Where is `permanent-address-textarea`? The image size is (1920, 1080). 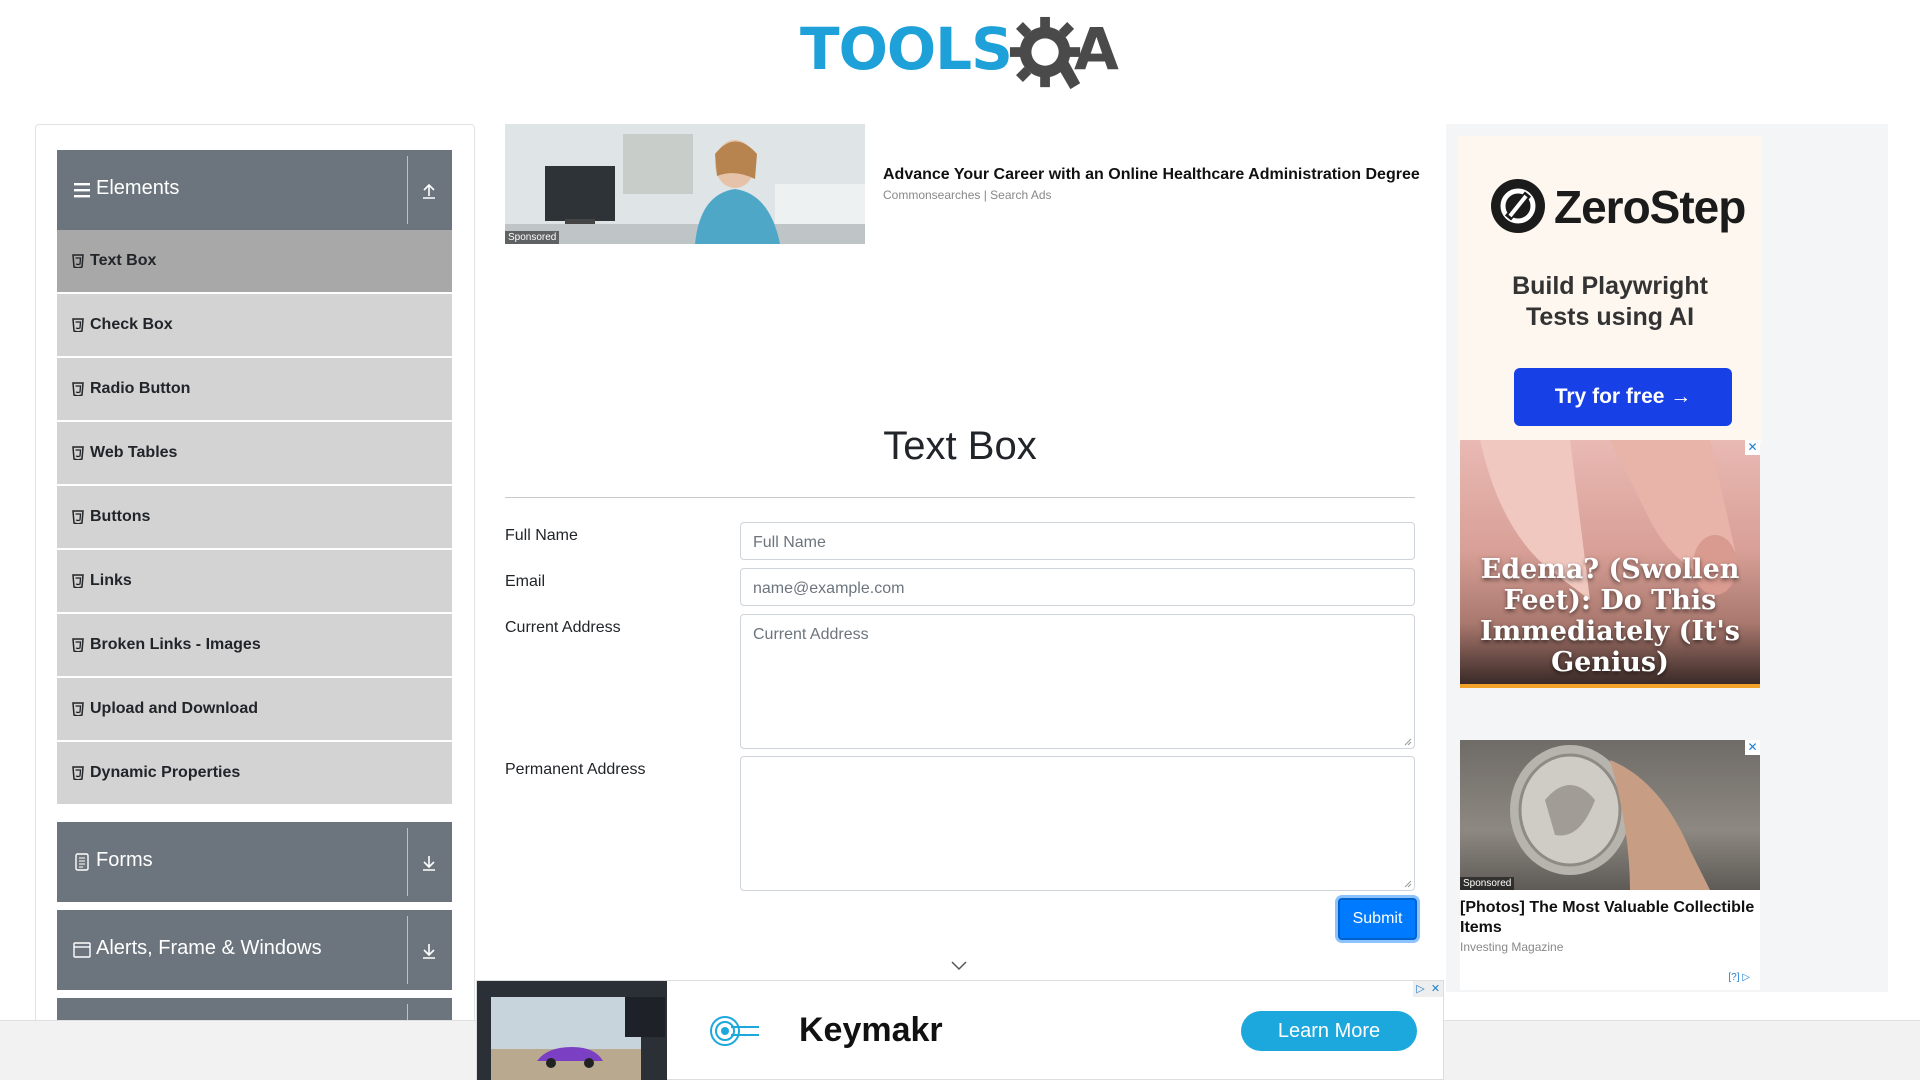
permanent-address-textarea is located at coordinates (1077, 823).